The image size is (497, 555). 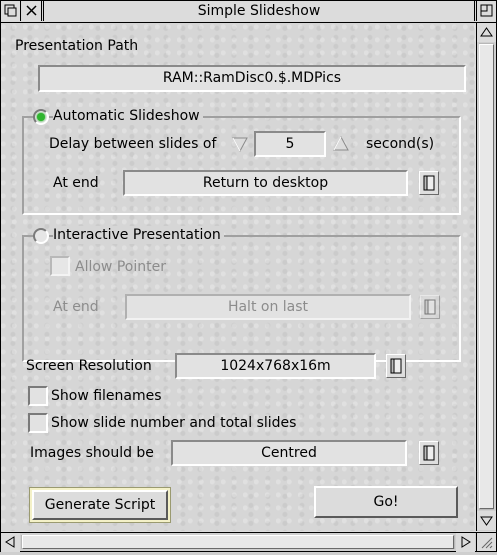 I want to click on auto-at-end-field: Return to desktop, so click(x=265, y=183).